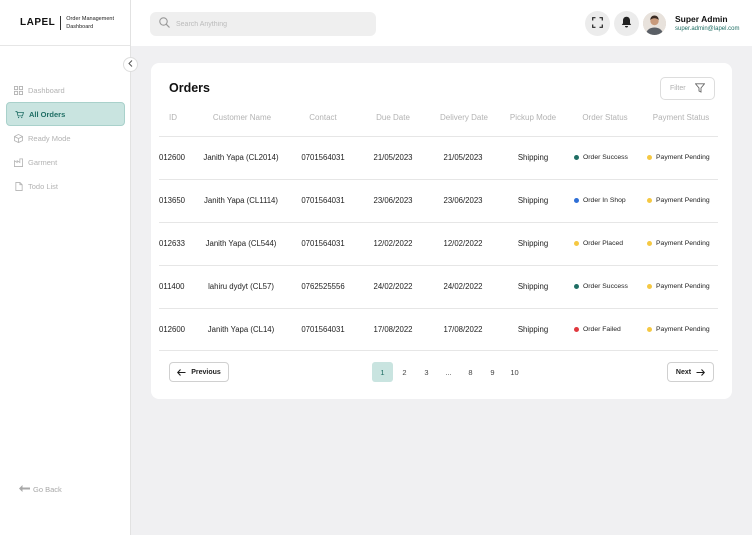  I want to click on order-status-badge: Order Failed, so click(597, 329).